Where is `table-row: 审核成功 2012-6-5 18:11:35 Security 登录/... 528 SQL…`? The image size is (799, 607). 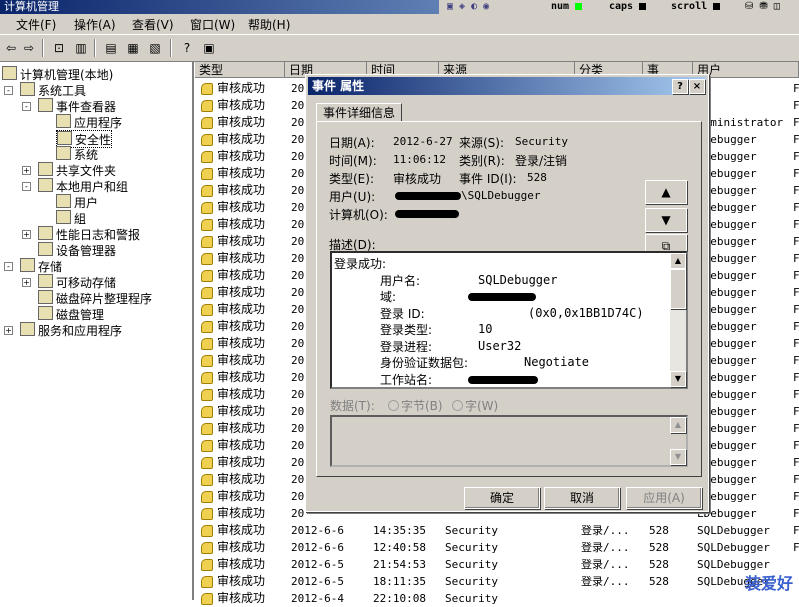
table-row: 审核成功 2012-6-5 18:11:35 Security 登录/... 528 SQL… is located at coordinates (497, 581).